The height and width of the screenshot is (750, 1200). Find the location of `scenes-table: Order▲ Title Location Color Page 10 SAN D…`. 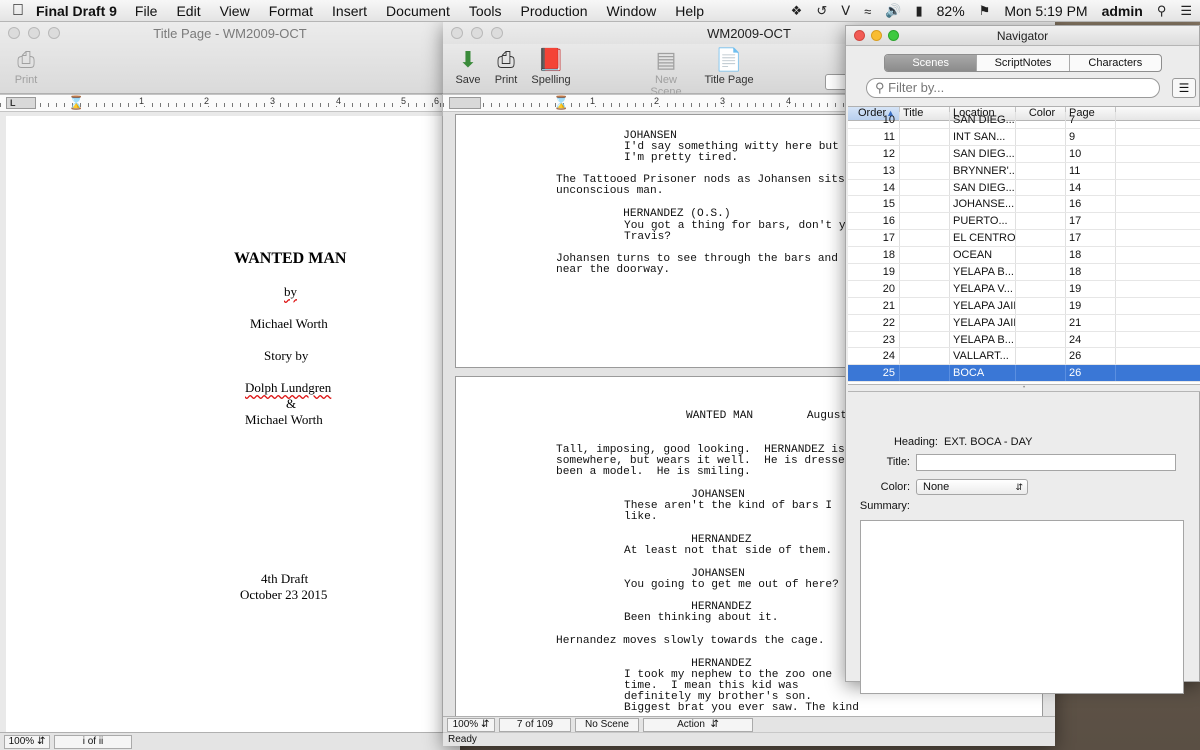

scenes-table: Order▲ Title Location Color Page 10 SAN D… is located at coordinates (1024, 245).